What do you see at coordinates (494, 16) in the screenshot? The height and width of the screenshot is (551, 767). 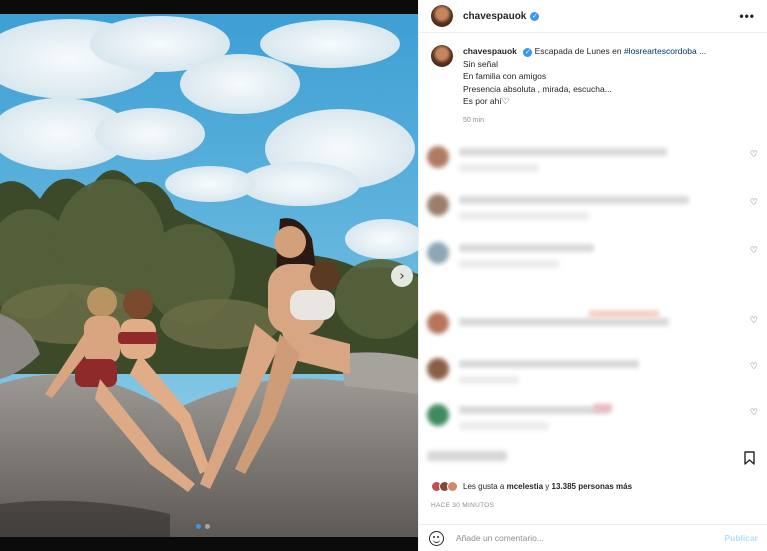 I see `author-username: chavespauok` at bounding box center [494, 16].